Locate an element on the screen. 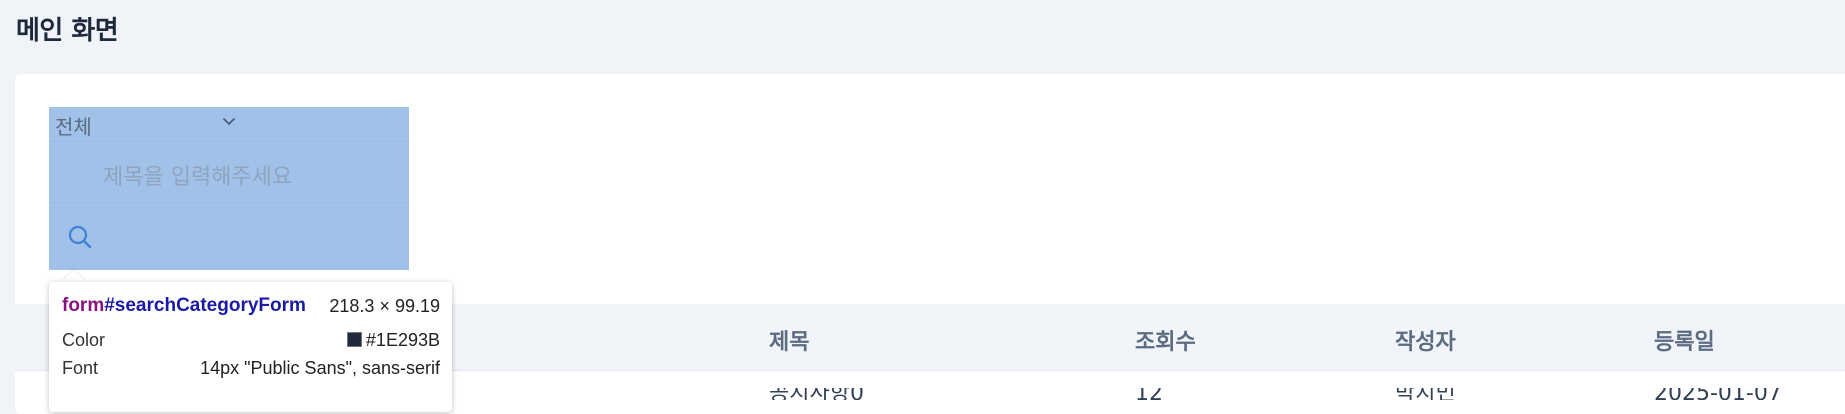 The width and height of the screenshot is (1845, 414). tooltip-color-label: Color is located at coordinates (84, 340).